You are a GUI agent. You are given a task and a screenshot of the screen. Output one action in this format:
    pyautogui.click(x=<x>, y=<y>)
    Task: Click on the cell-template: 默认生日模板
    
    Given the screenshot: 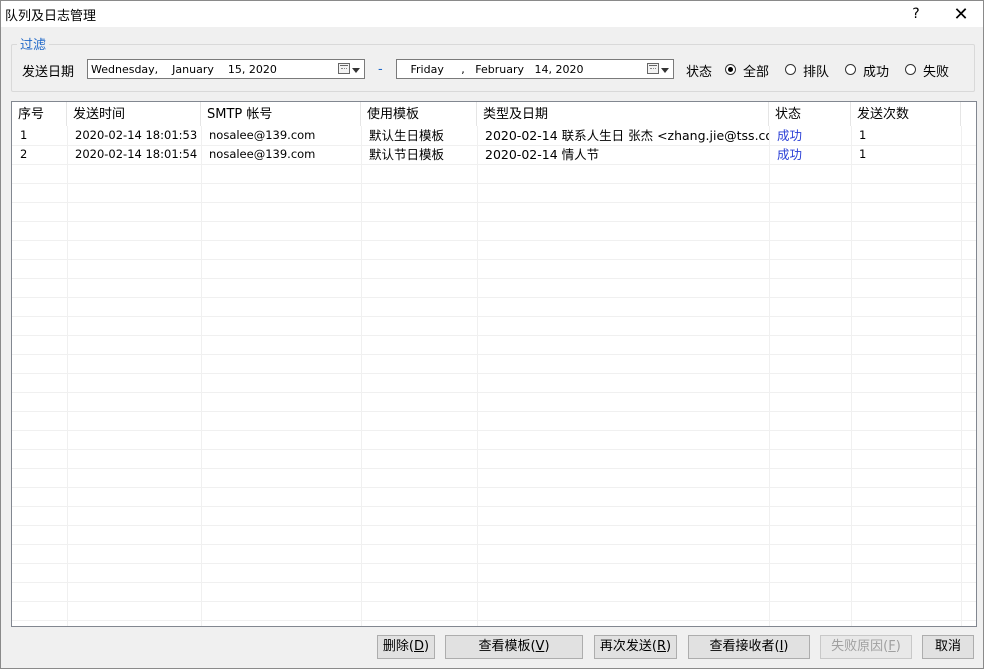 What is the action you would take?
    pyautogui.click(x=407, y=135)
    